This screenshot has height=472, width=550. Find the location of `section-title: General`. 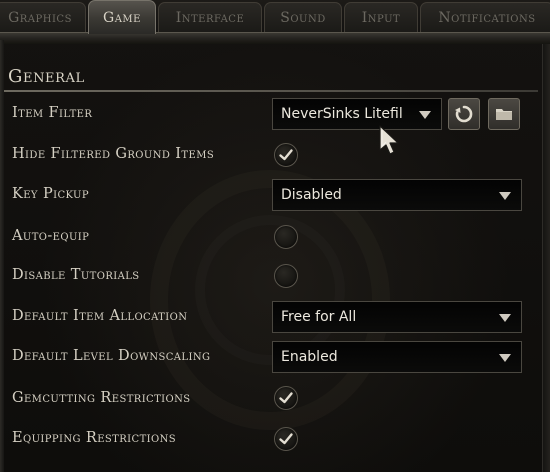

section-title: General is located at coordinates (46, 76).